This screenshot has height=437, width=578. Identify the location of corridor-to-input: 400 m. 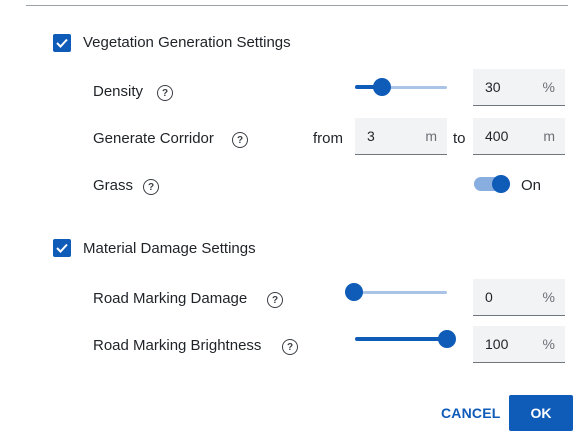
(519, 136).